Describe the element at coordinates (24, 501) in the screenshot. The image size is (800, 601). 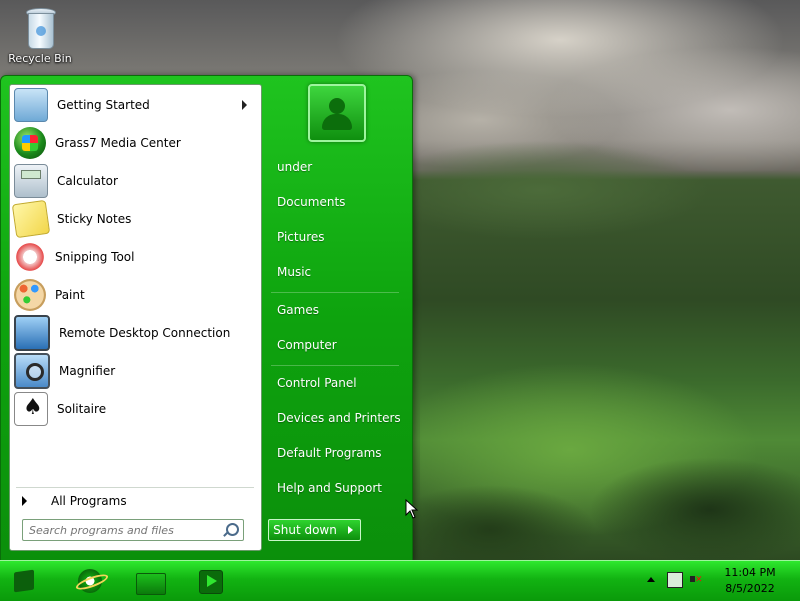
I see `expand-arrow-icon` at that location.